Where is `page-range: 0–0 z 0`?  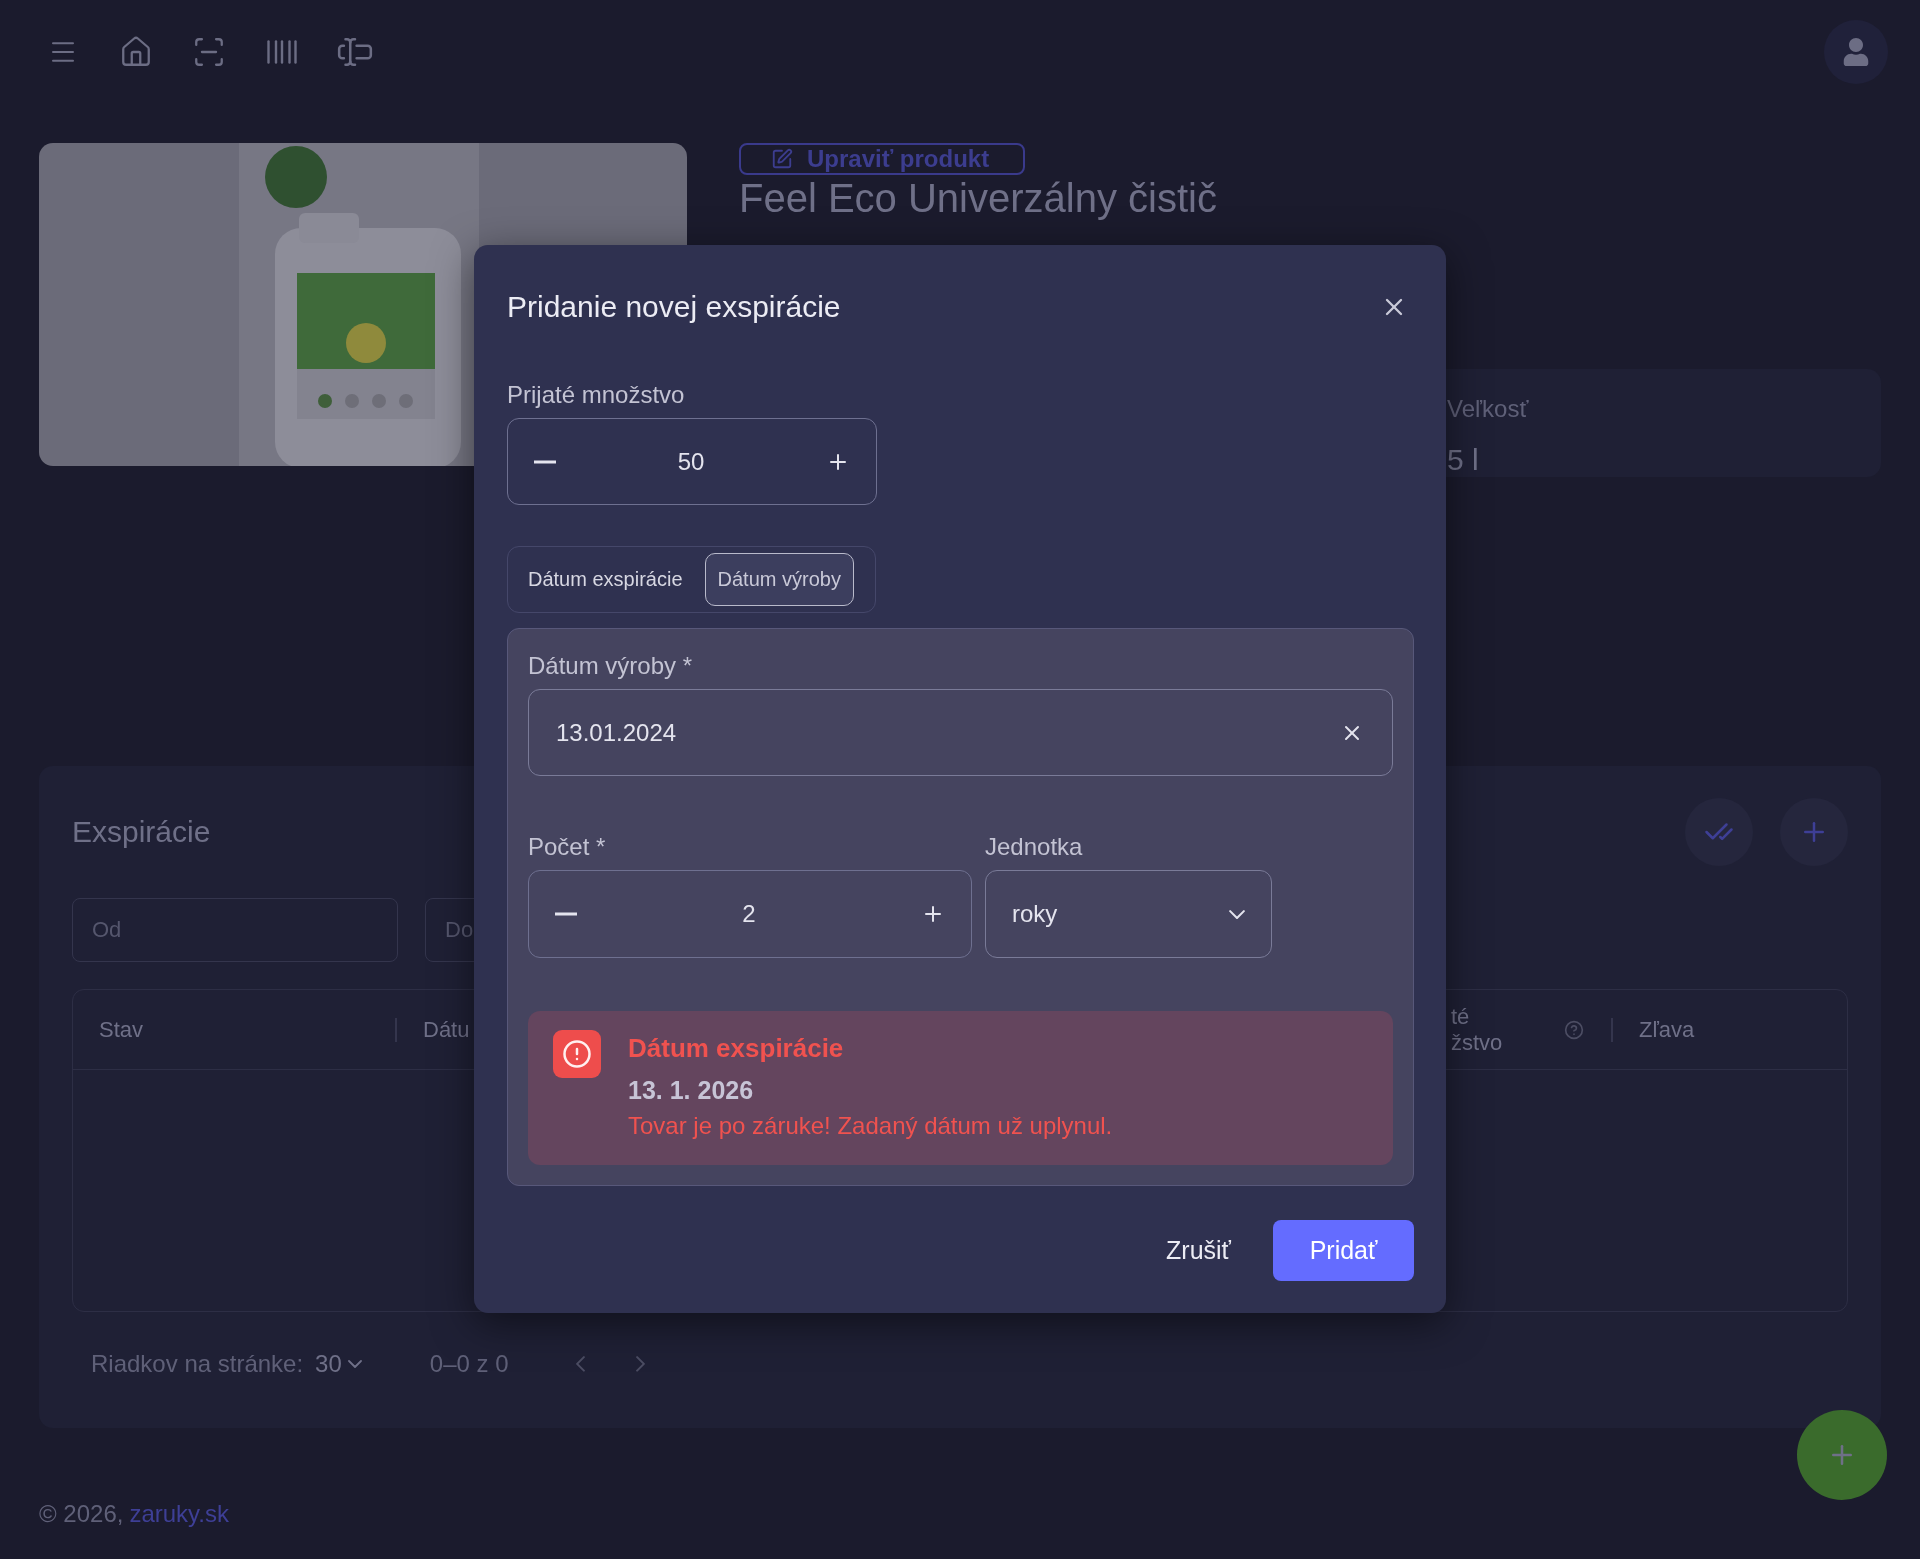 page-range: 0–0 z 0 is located at coordinates (469, 1364).